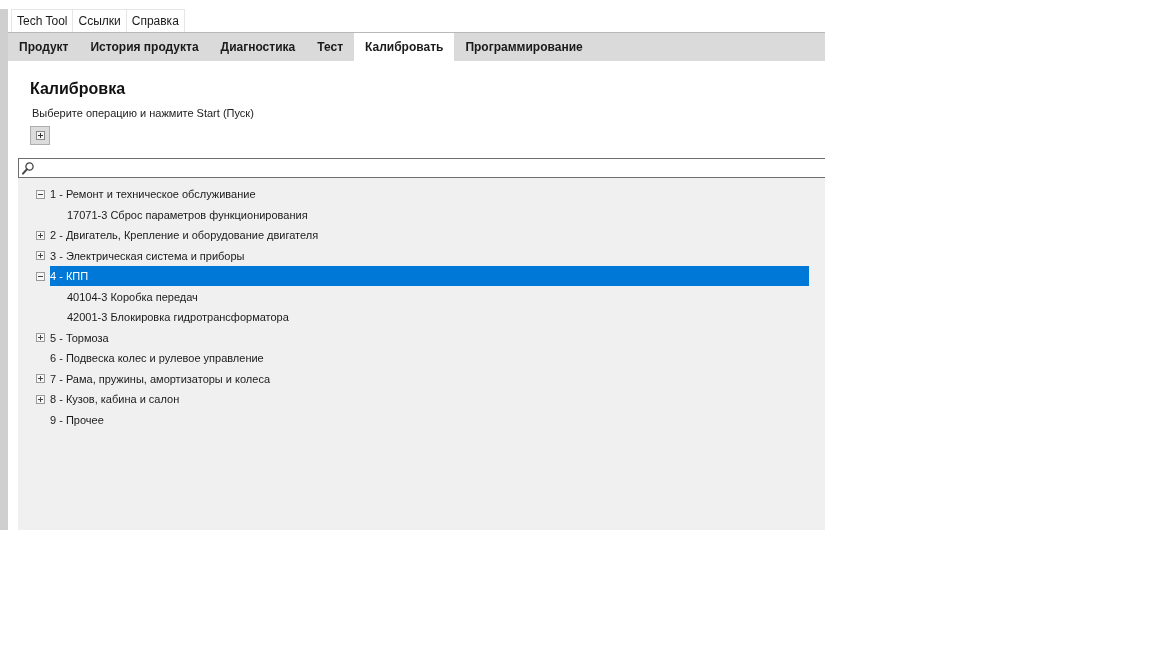 This screenshot has height=648, width=1152. Describe the element at coordinates (438, 296) in the screenshot. I see `tree-item: 40104-3 Коробка передач` at that location.